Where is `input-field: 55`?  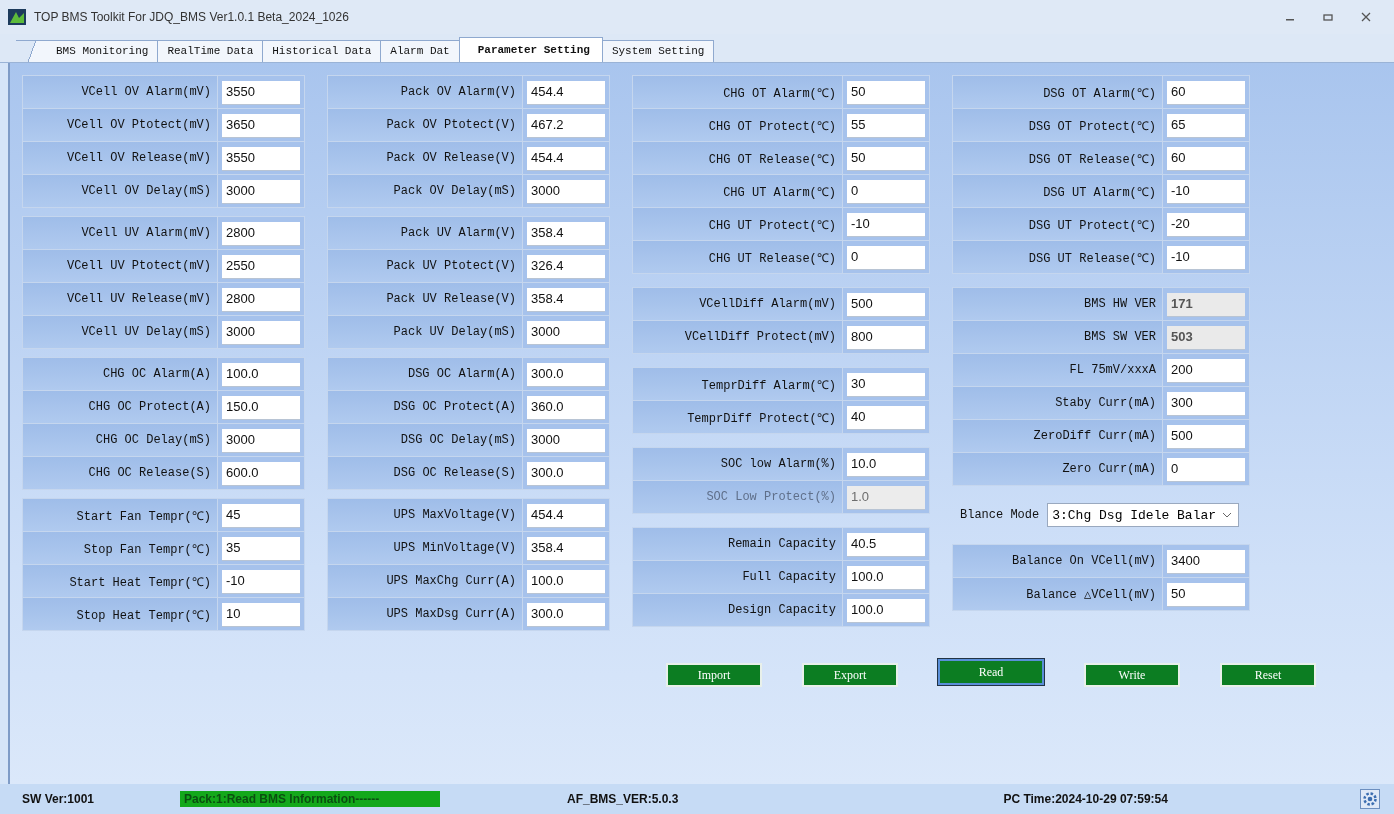
input-field: 55 is located at coordinates (886, 125).